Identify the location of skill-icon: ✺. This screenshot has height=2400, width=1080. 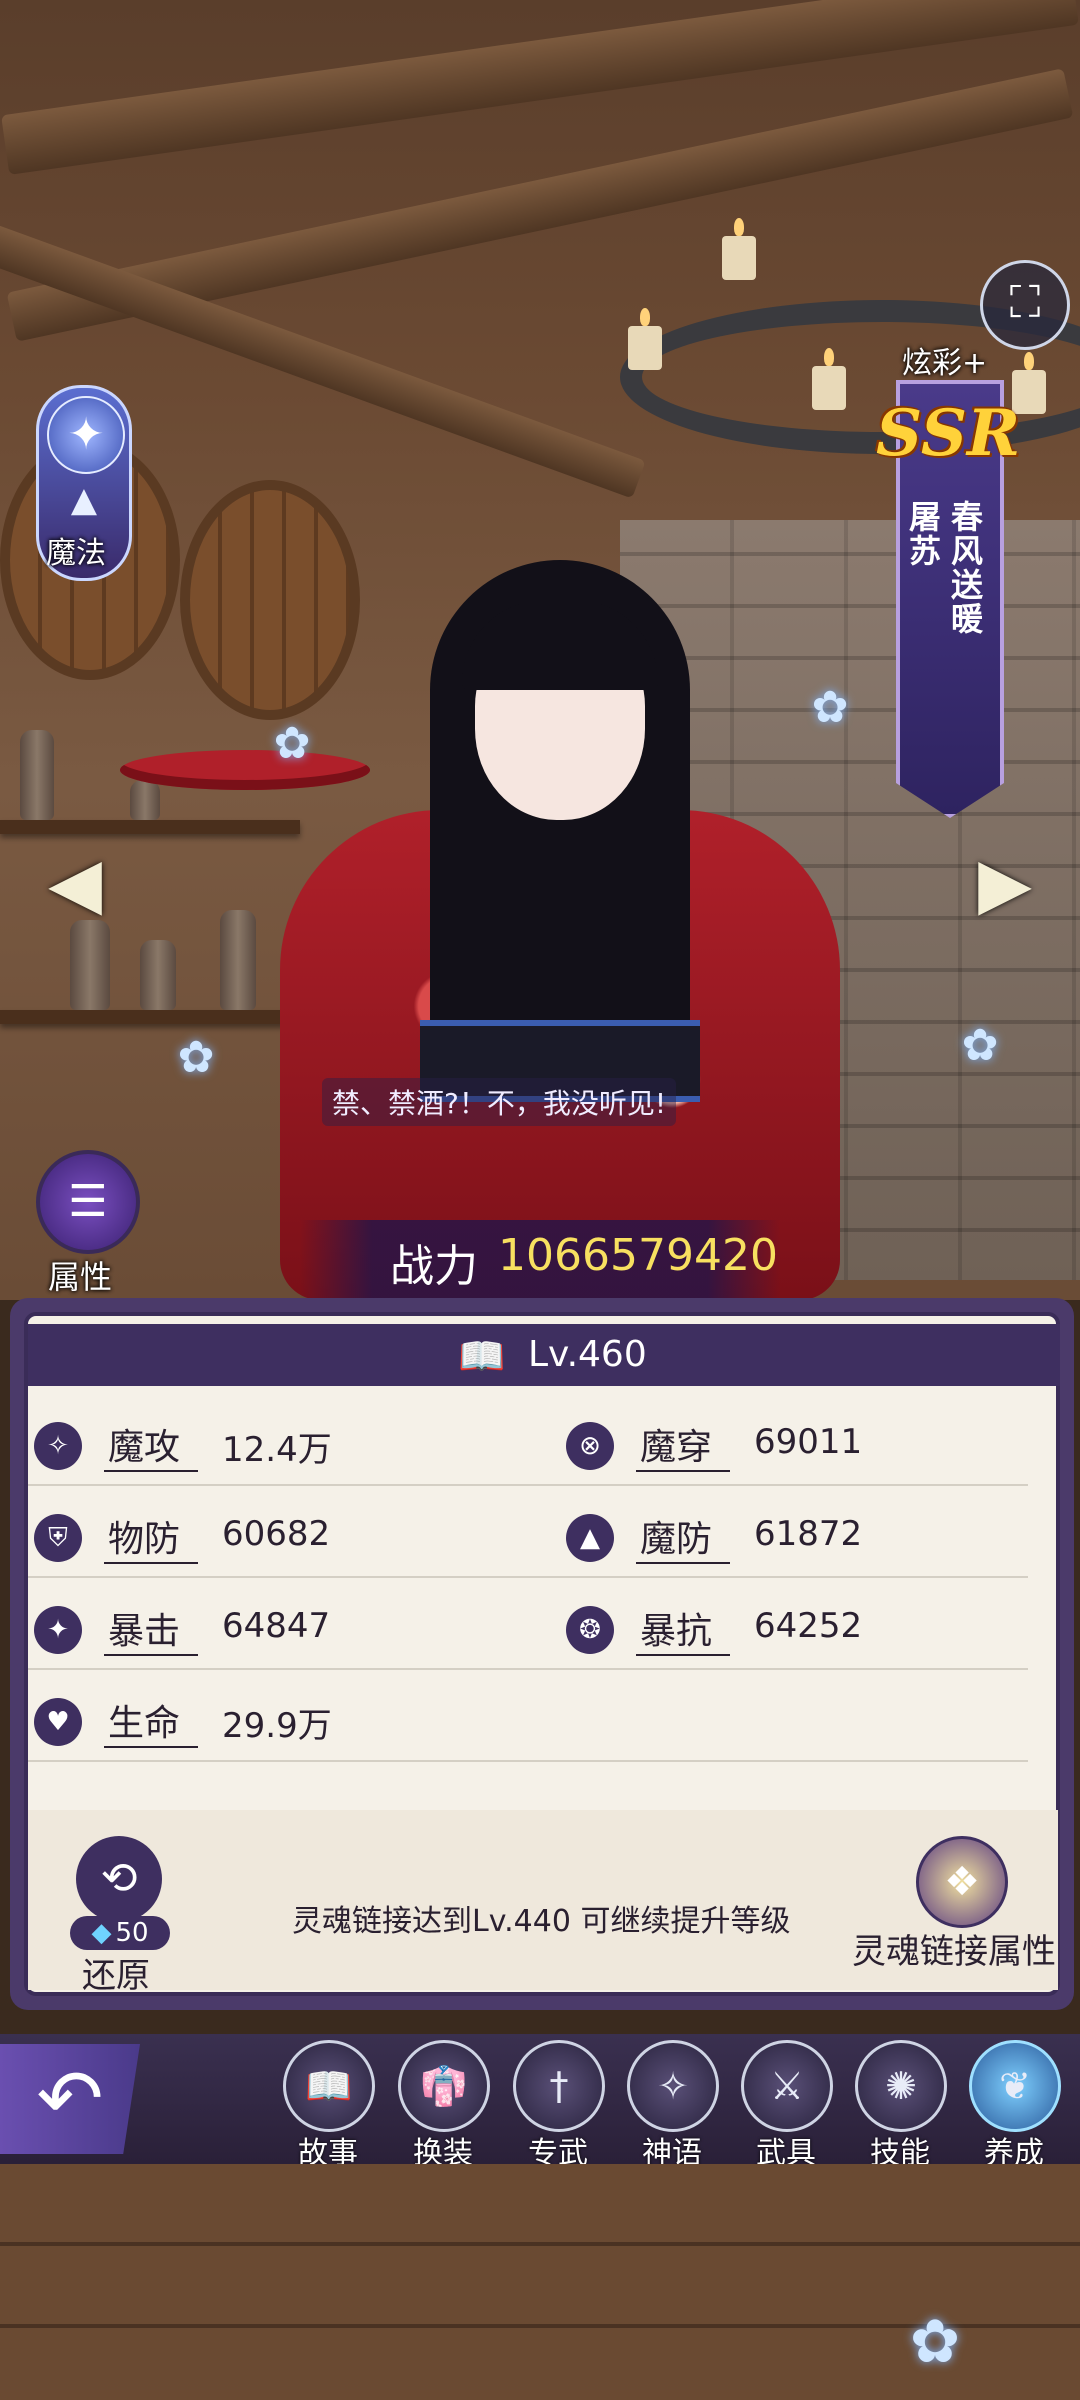
(901, 2086).